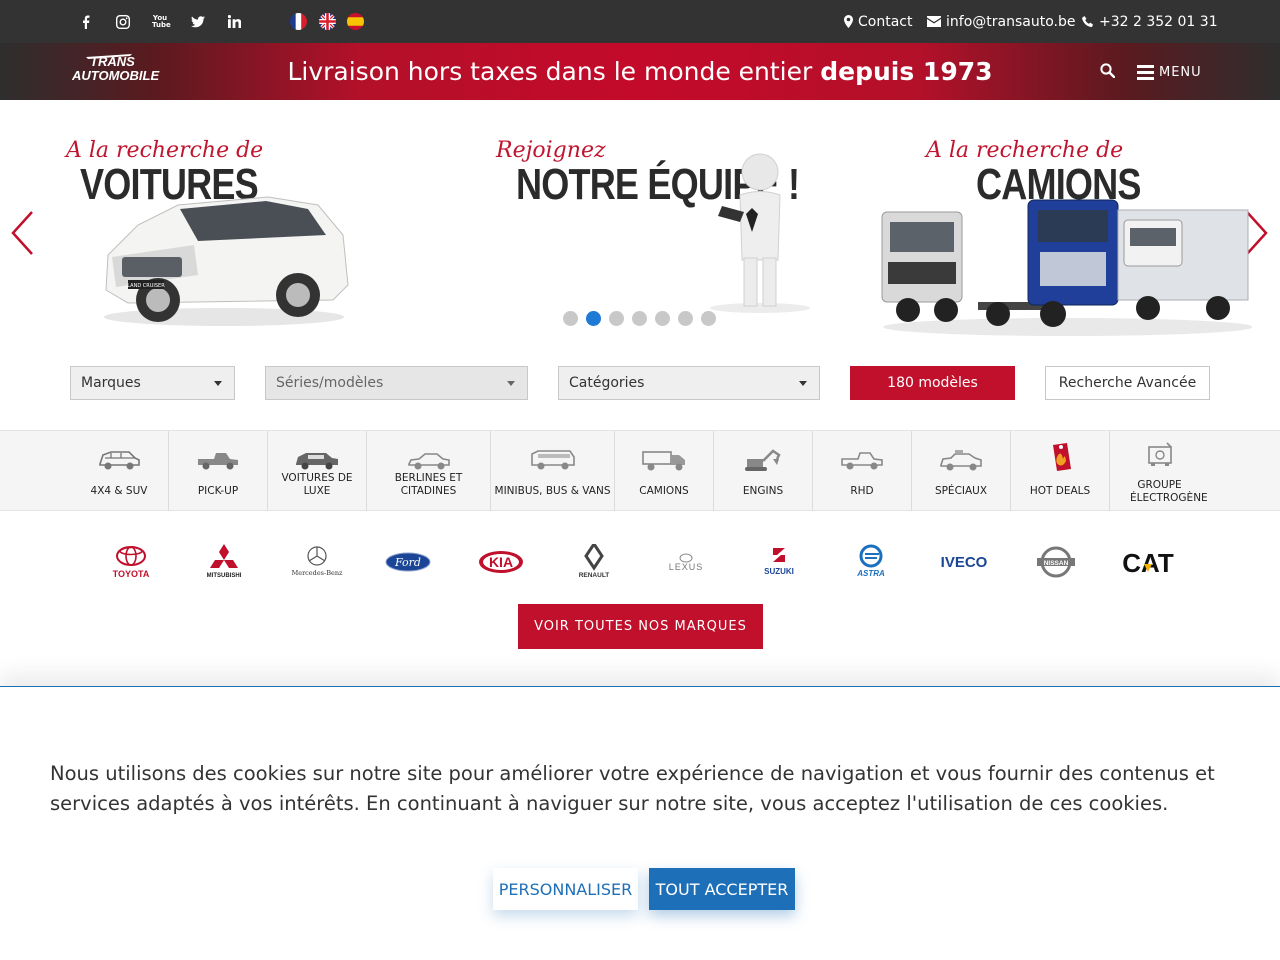 The height and width of the screenshot is (960, 1280). I want to click on flag-fr-icon, so click(298, 21).